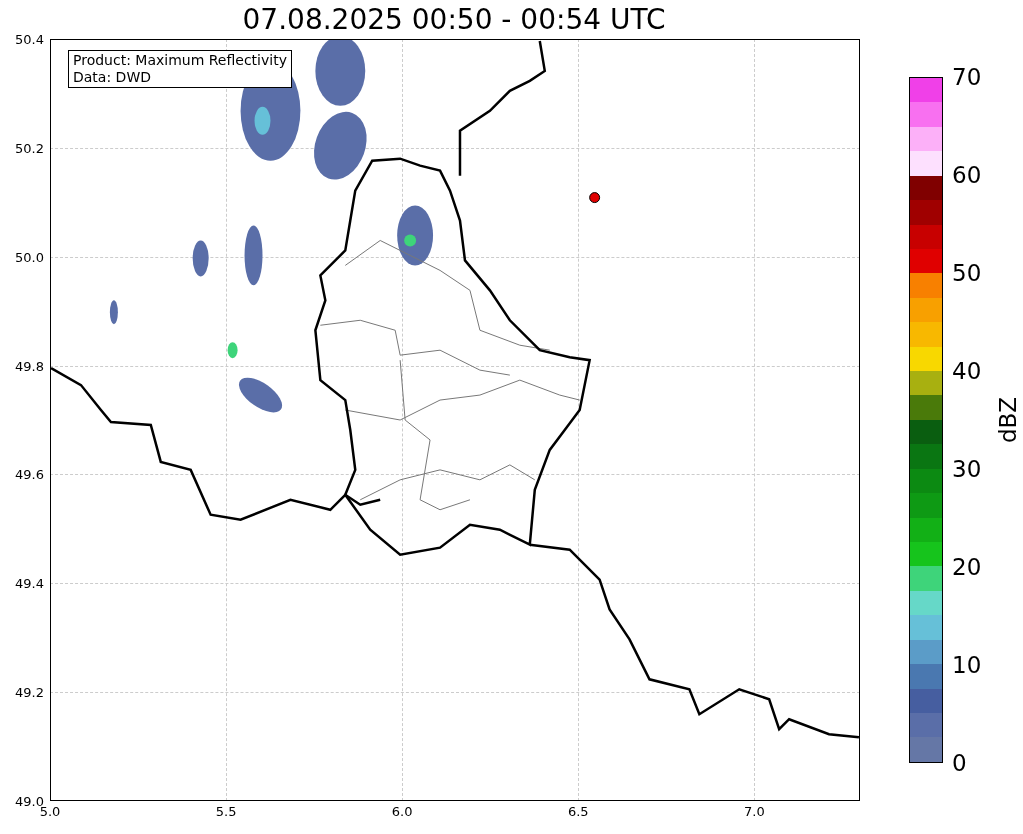 The height and width of the screenshot is (834, 1023). I want to click on x-tick-label: 5.5, so click(226, 811).